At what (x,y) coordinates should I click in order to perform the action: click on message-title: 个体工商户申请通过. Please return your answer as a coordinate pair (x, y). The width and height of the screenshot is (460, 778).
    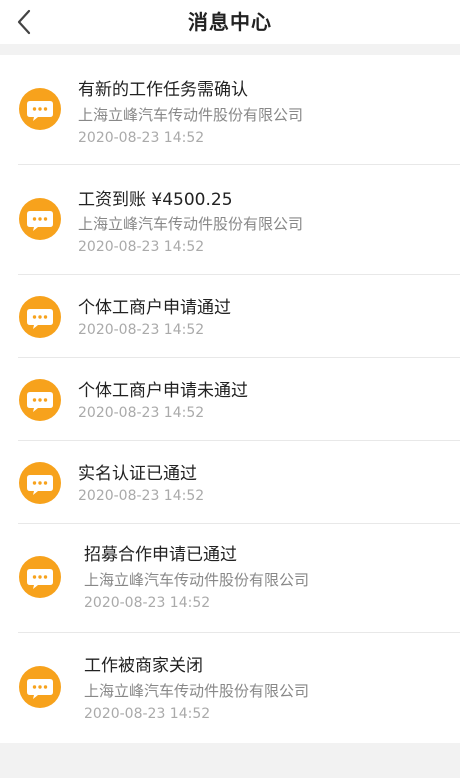
    Looking at the image, I should click on (154, 308).